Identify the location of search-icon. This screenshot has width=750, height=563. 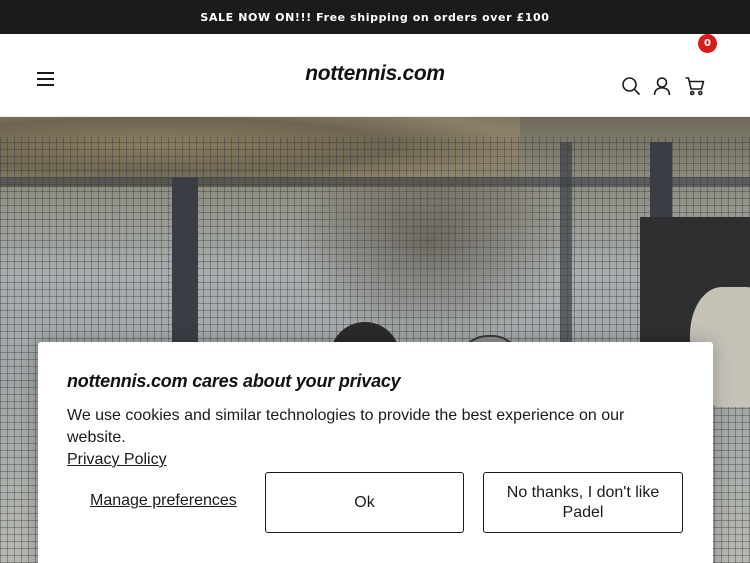
(631, 86).